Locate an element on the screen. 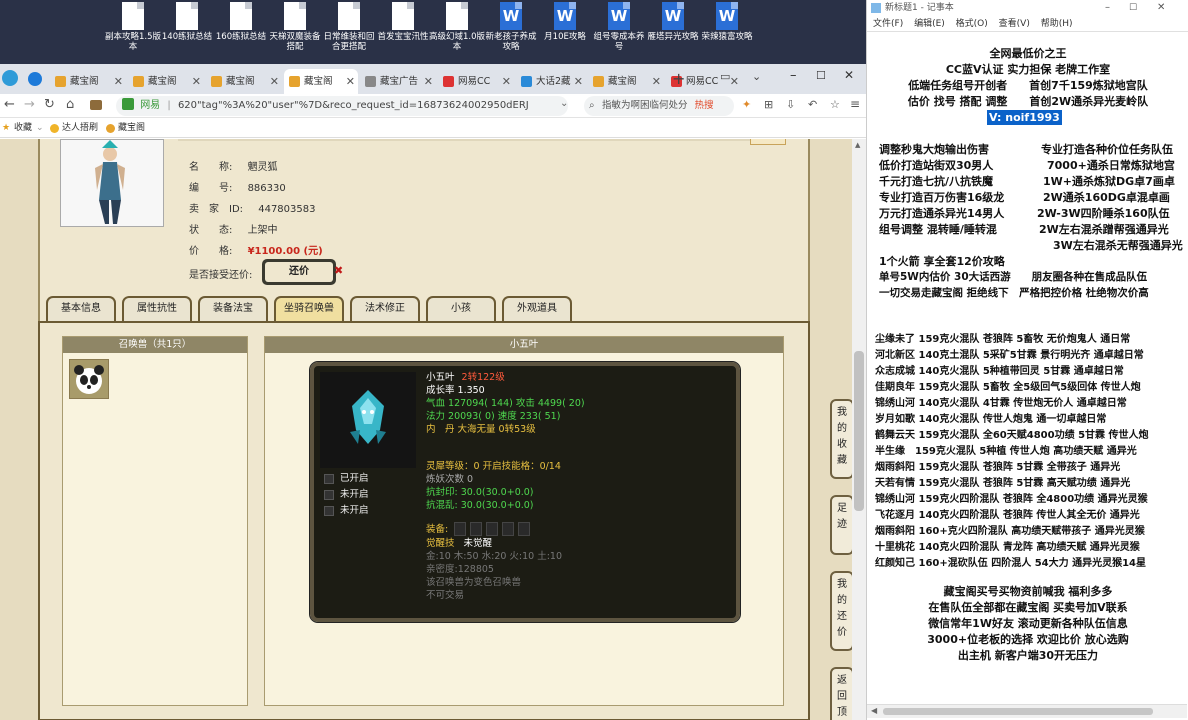  desktop-file-icon: 160练狱总结 is located at coordinates (241, 22).